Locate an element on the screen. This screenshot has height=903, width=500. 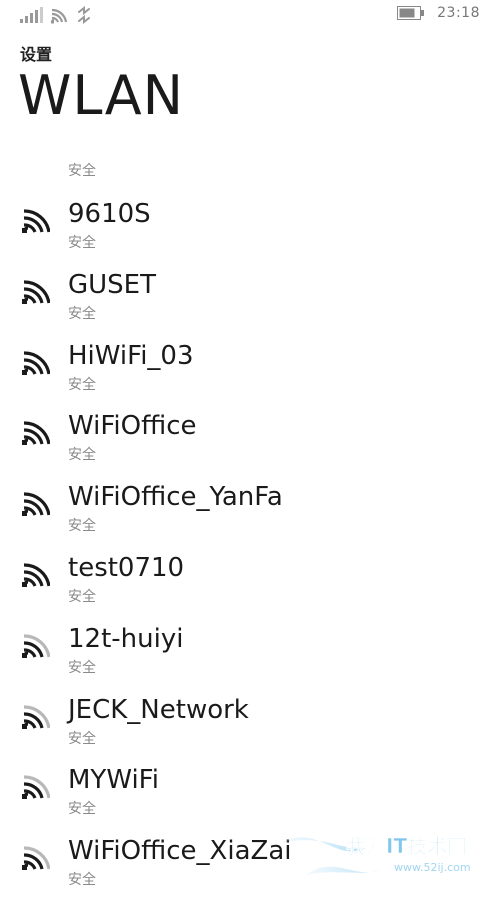
cellular-signal-icon is located at coordinates (31, 15).